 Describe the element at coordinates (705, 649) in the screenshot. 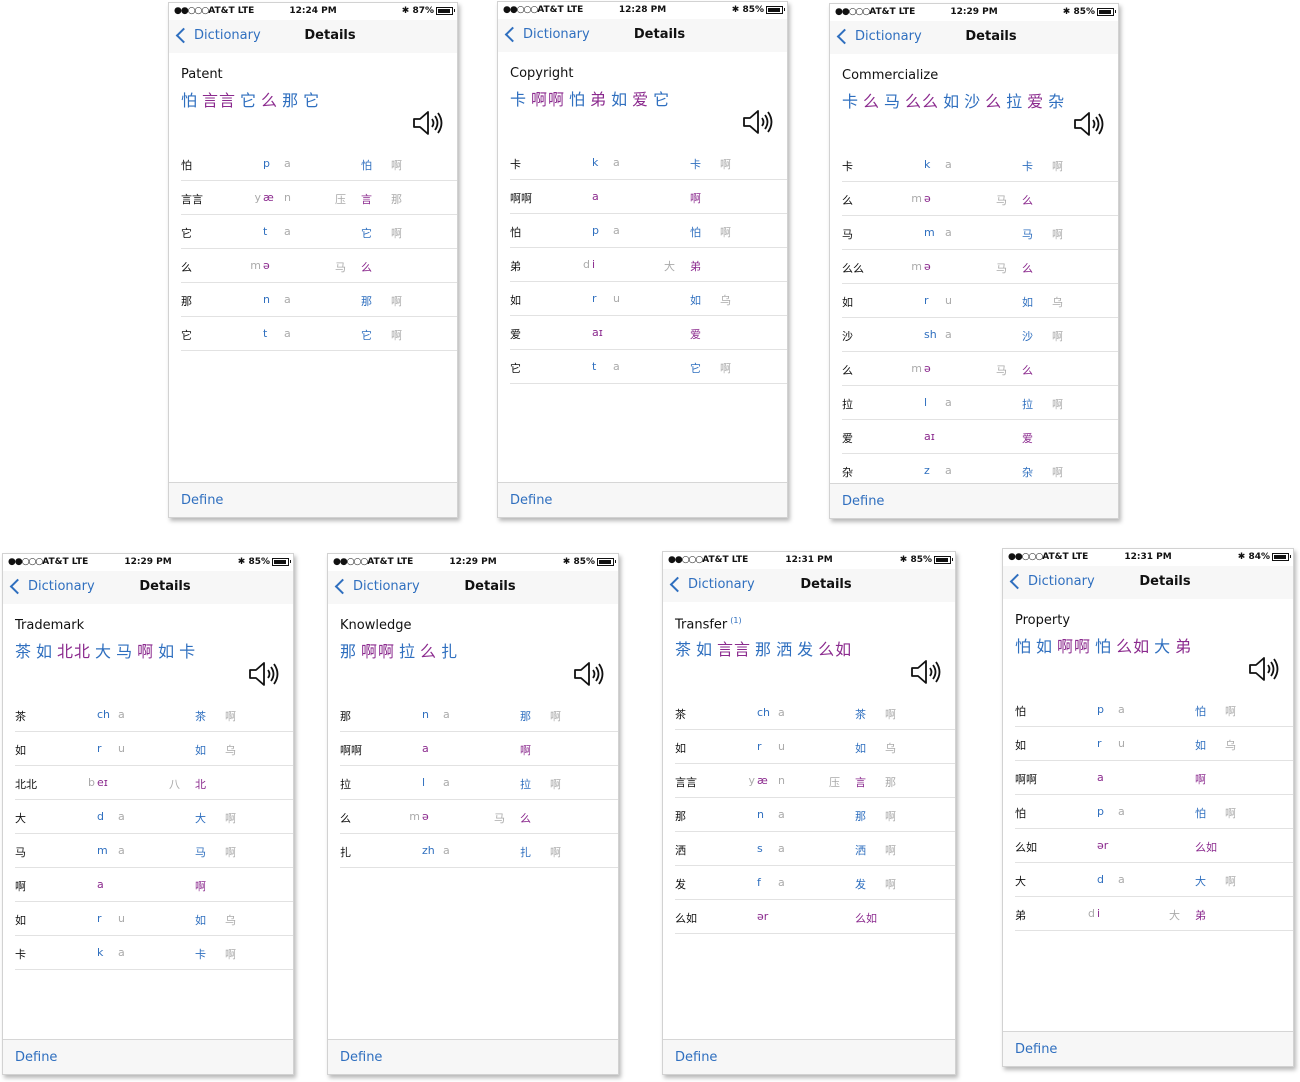

I see `transcription-syllable: 如` at that location.